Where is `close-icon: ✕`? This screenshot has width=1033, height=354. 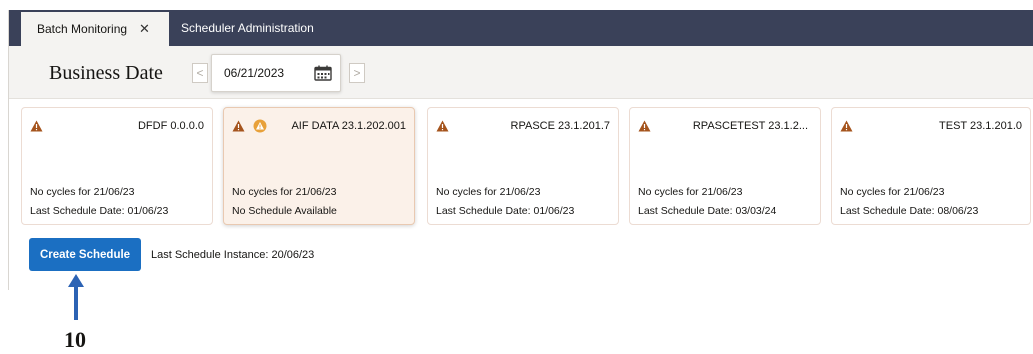
close-icon: ✕ is located at coordinates (144, 29).